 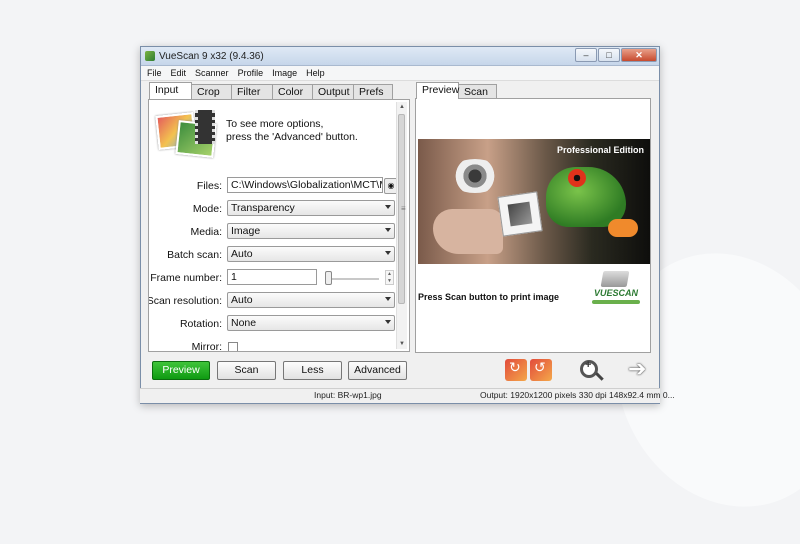 I want to click on left-tab-strip: Input Crop Filter Color Output Prefs, so click(x=271, y=90).